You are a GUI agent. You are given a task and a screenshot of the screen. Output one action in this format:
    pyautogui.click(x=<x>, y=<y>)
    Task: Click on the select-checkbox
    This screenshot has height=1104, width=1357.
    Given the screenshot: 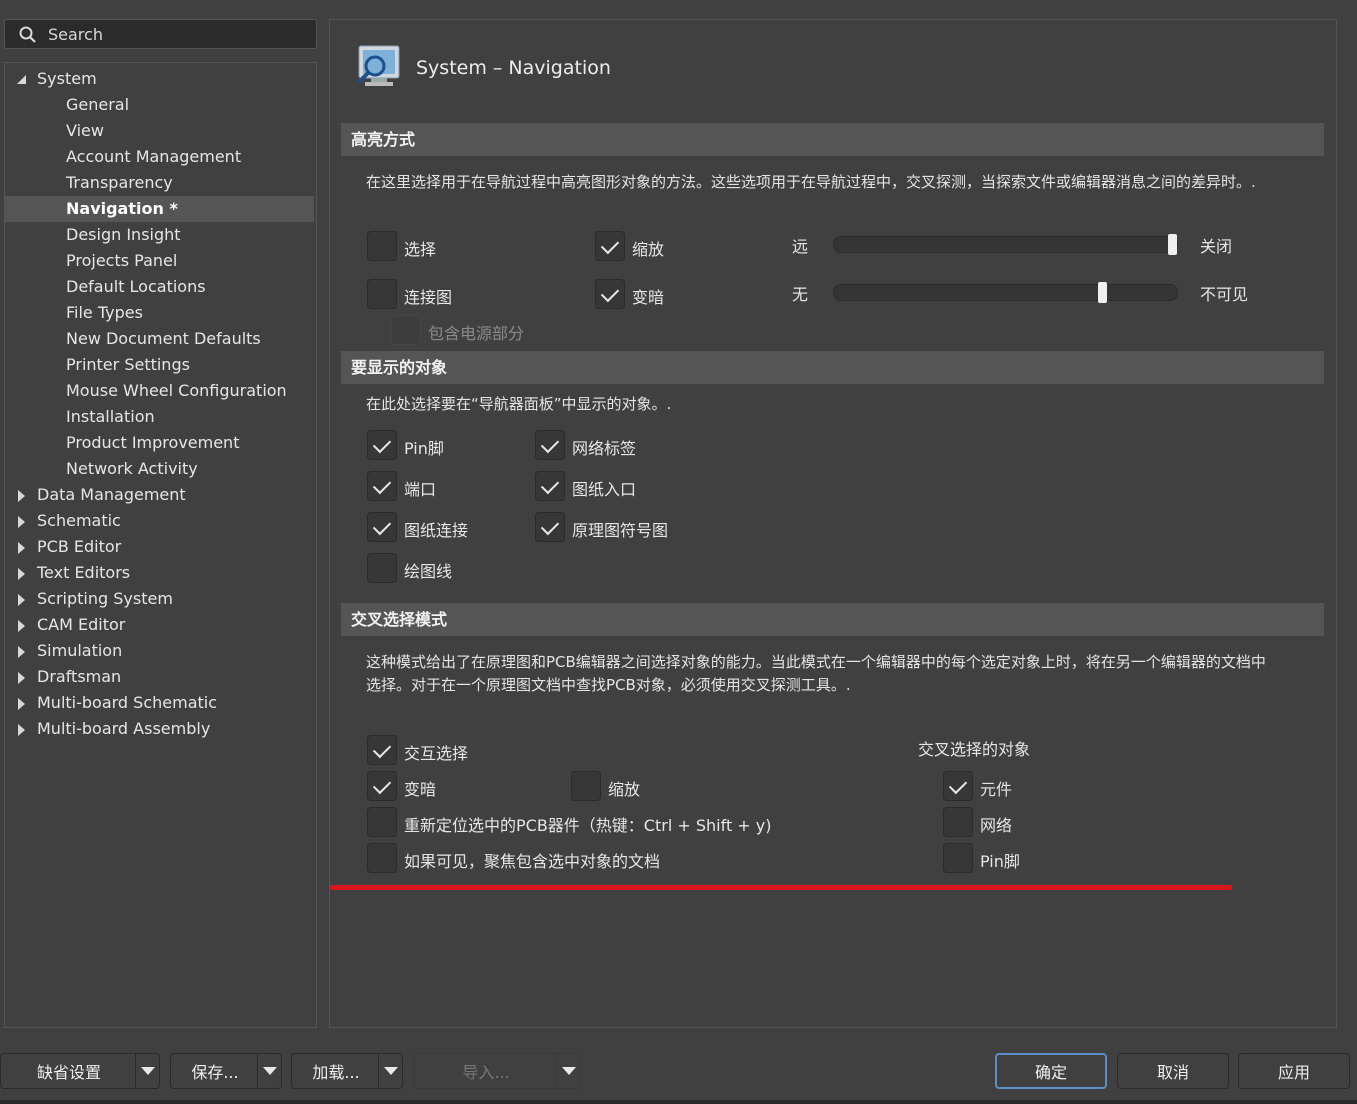 What is the action you would take?
    pyautogui.click(x=382, y=246)
    